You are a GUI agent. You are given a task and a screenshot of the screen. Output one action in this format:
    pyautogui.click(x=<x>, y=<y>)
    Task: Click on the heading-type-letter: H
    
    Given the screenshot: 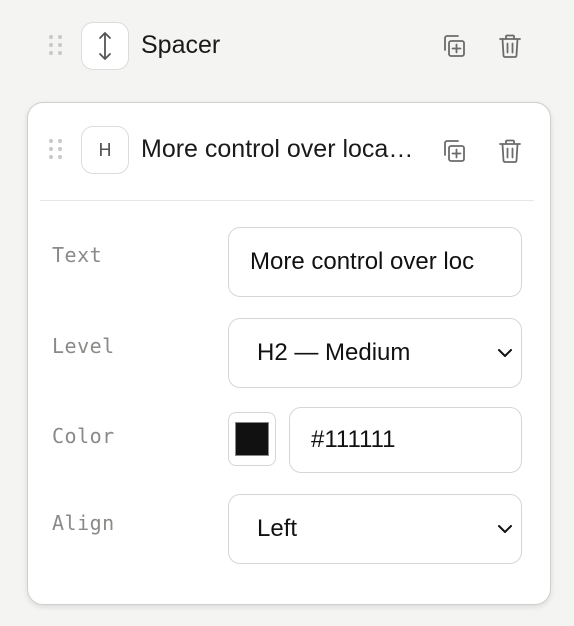 What is the action you would take?
    pyautogui.click(x=105, y=150)
    